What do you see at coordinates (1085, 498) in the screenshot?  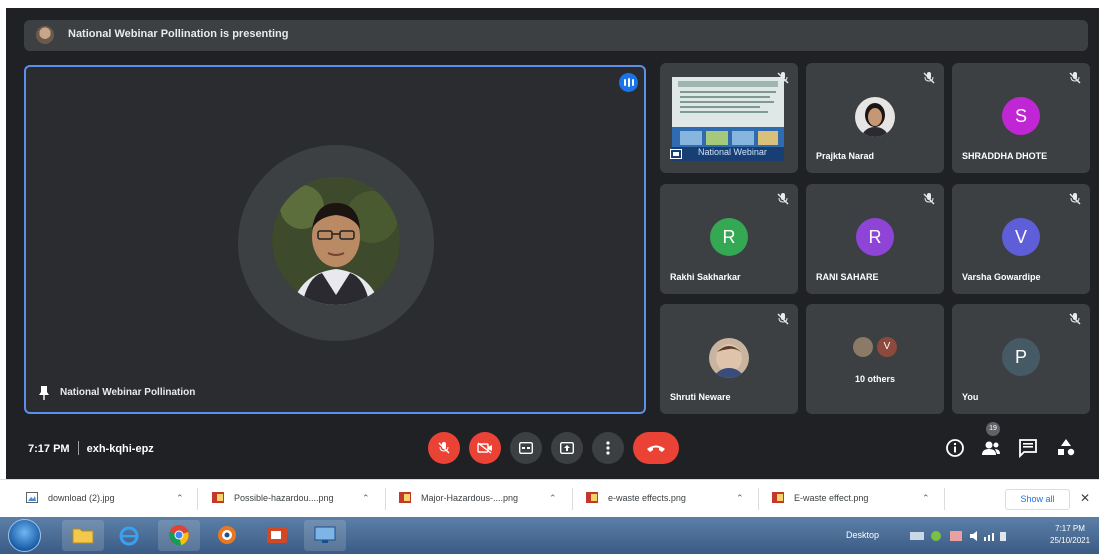 I see `close-icon: ✕` at bounding box center [1085, 498].